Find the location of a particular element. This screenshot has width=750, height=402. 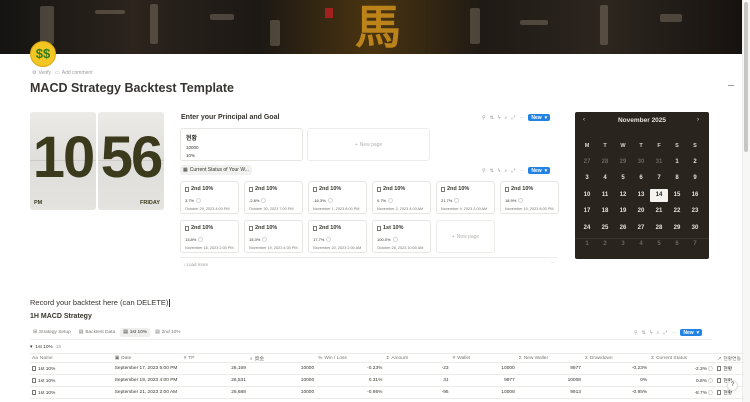

add-comment-button: ▭ Add comment is located at coordinates (74, 73).